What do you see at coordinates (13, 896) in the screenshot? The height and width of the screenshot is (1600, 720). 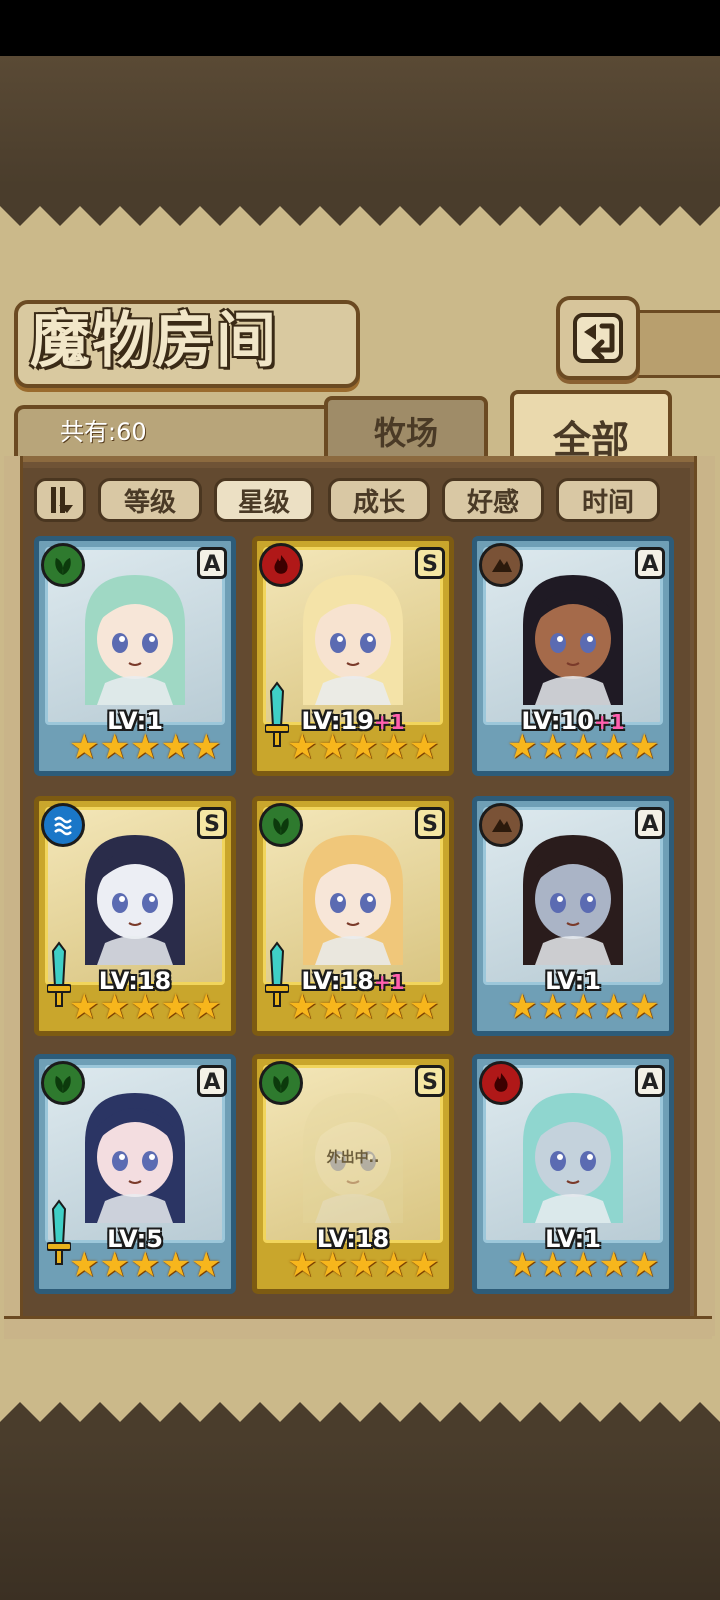 I see `panel-rail-left` at bounding box center [13, 896].